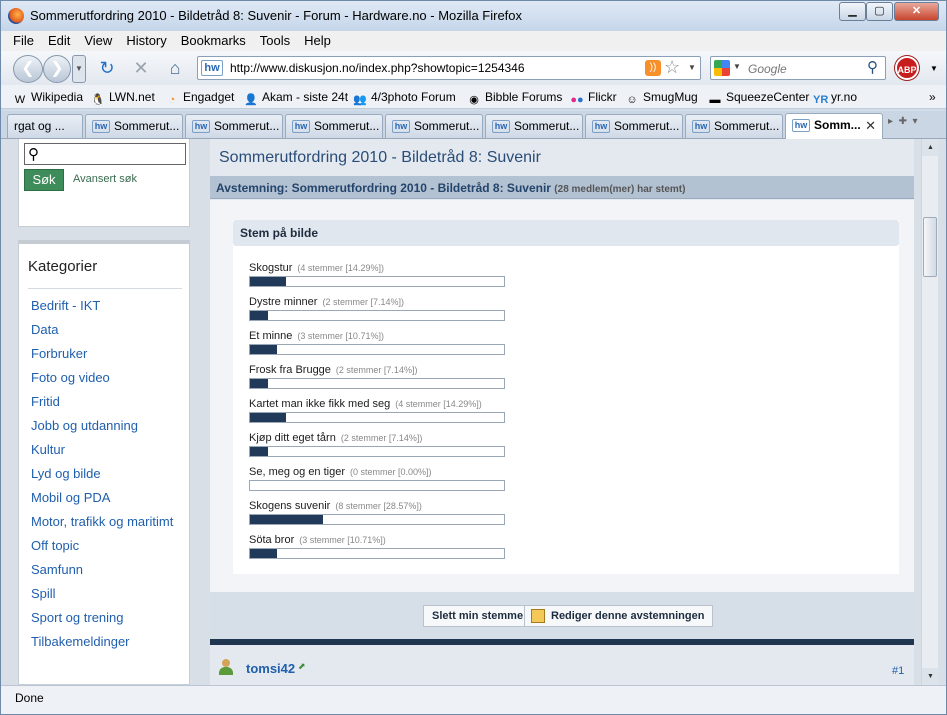 Image resolution: width=947 pixels, height=715 pixels. What do you see at coordinates (57, 69) in the screenshot?
I see `forward-arrow-icon: ❯` at bounding box center [57, 69].